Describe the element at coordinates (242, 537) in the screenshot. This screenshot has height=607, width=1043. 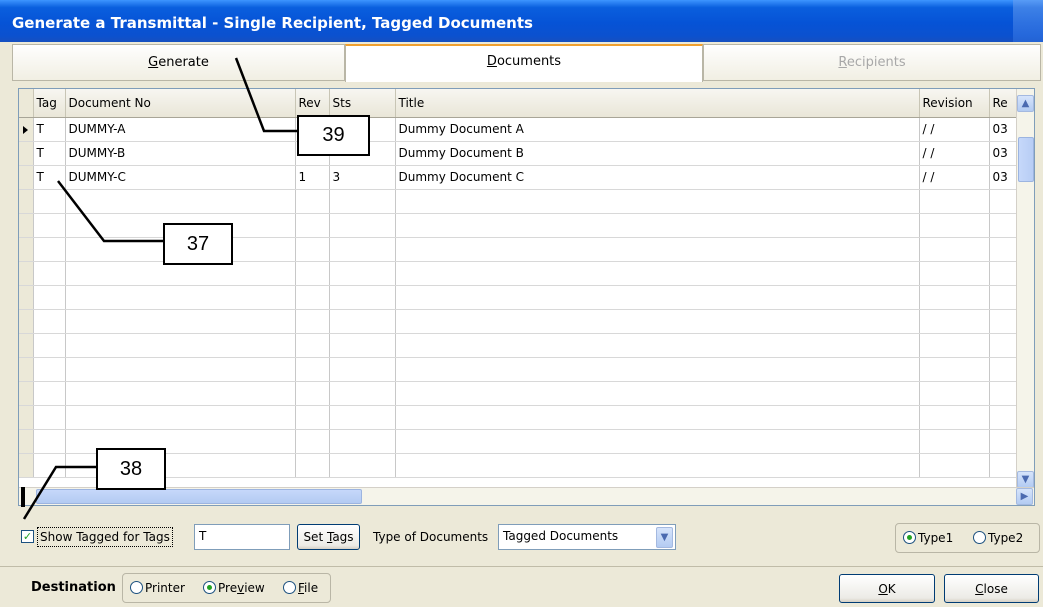
I see `tags-input: T` at that location.